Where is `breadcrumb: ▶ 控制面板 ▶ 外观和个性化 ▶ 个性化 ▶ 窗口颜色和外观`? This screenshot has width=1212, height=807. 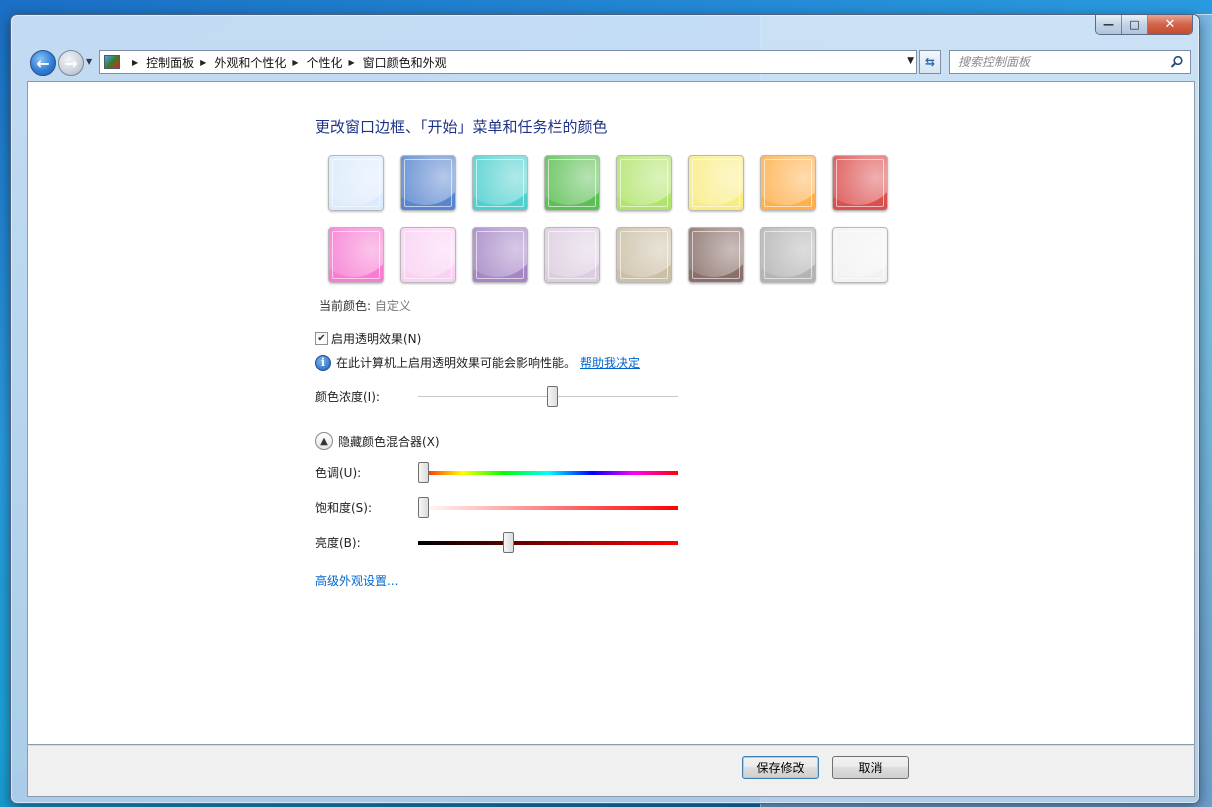
breadcrumb: ▶ 控制面板 ▶ 外观和个性化 ▶ 个性化 ▶ 窗口颜色和外观 is located at coordinates (286, 62).